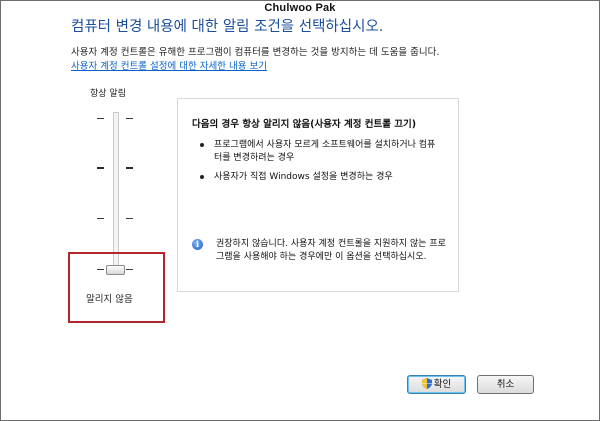 The height and width of the screenshot is (421, 600). What do you see at coordinates (116, 192) in the screenshot?
I see `notification-slider-track` at bounding box center [116, 192].